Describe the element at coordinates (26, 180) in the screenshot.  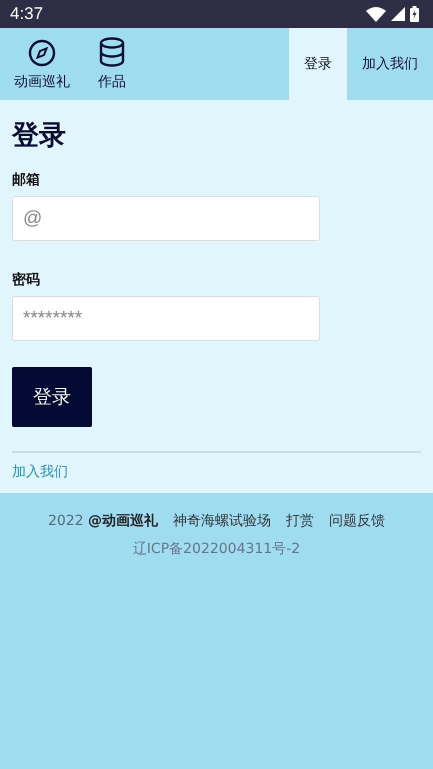
I see `field-label: 邮箱` at that location.